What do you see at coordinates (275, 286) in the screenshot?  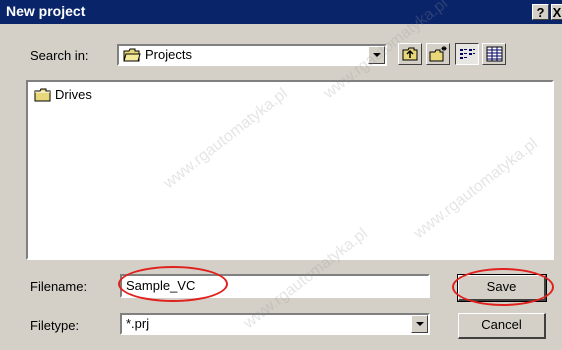 I see `filename-input: Sample_VC` at bounding box center [275, 286].